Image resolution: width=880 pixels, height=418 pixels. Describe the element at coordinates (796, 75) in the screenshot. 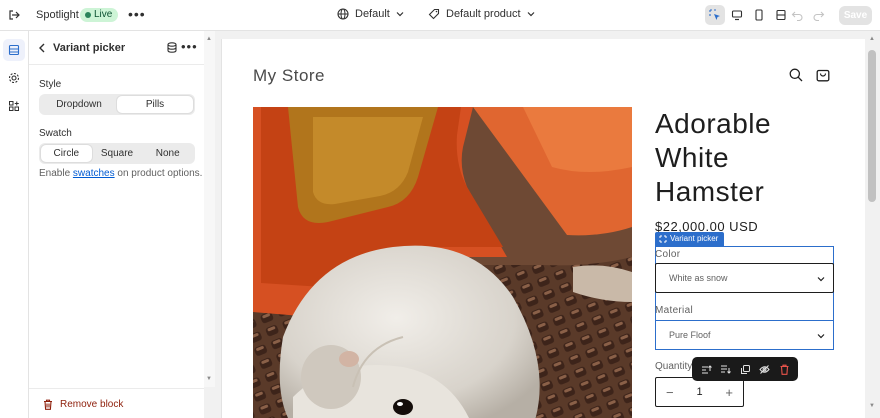

I see `search-icon` at that location.